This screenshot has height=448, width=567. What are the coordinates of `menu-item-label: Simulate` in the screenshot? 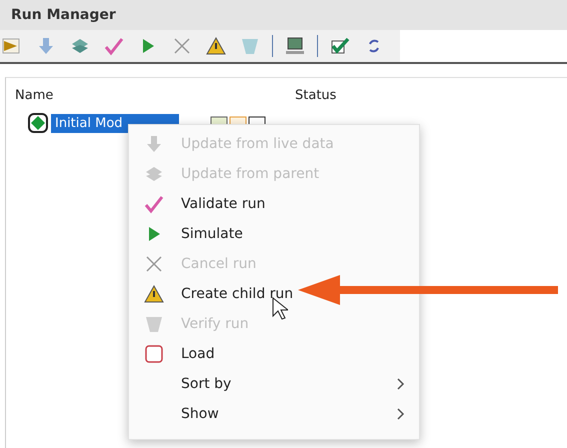 It's located at (212, 234).